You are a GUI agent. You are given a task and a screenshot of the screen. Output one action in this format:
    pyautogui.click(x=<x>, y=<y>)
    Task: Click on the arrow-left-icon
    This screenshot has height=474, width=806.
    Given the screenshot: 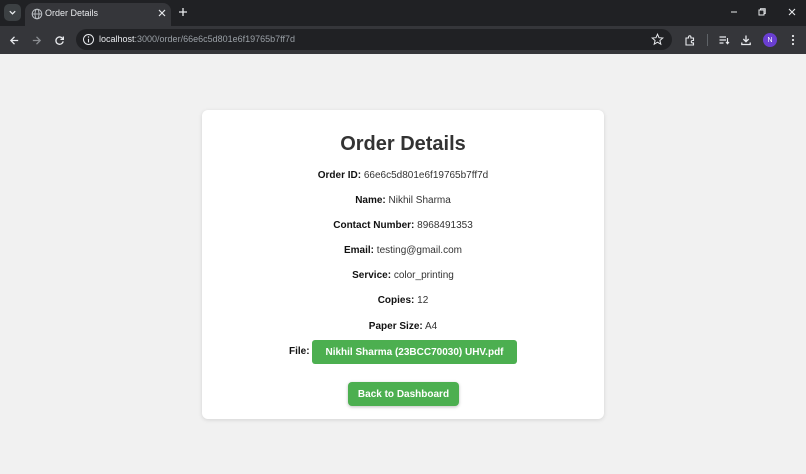 What is the action you would take?
    pyautogui.click(x=13, y=40)
    